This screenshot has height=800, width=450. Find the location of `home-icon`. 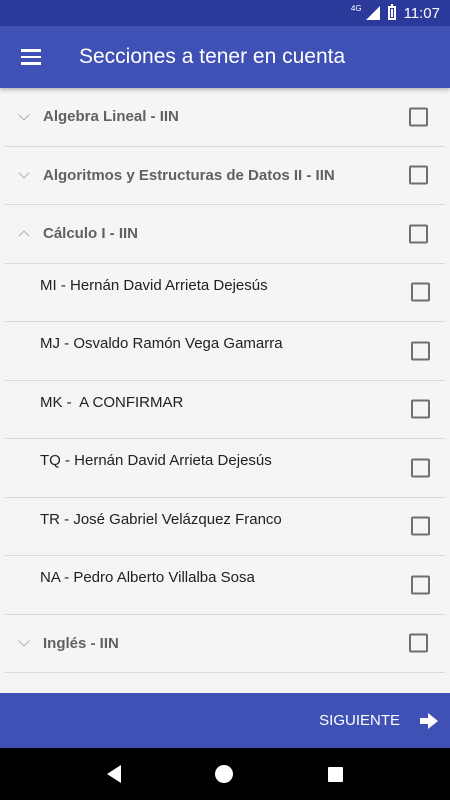

home-icon is located at coordinates (224, 774).